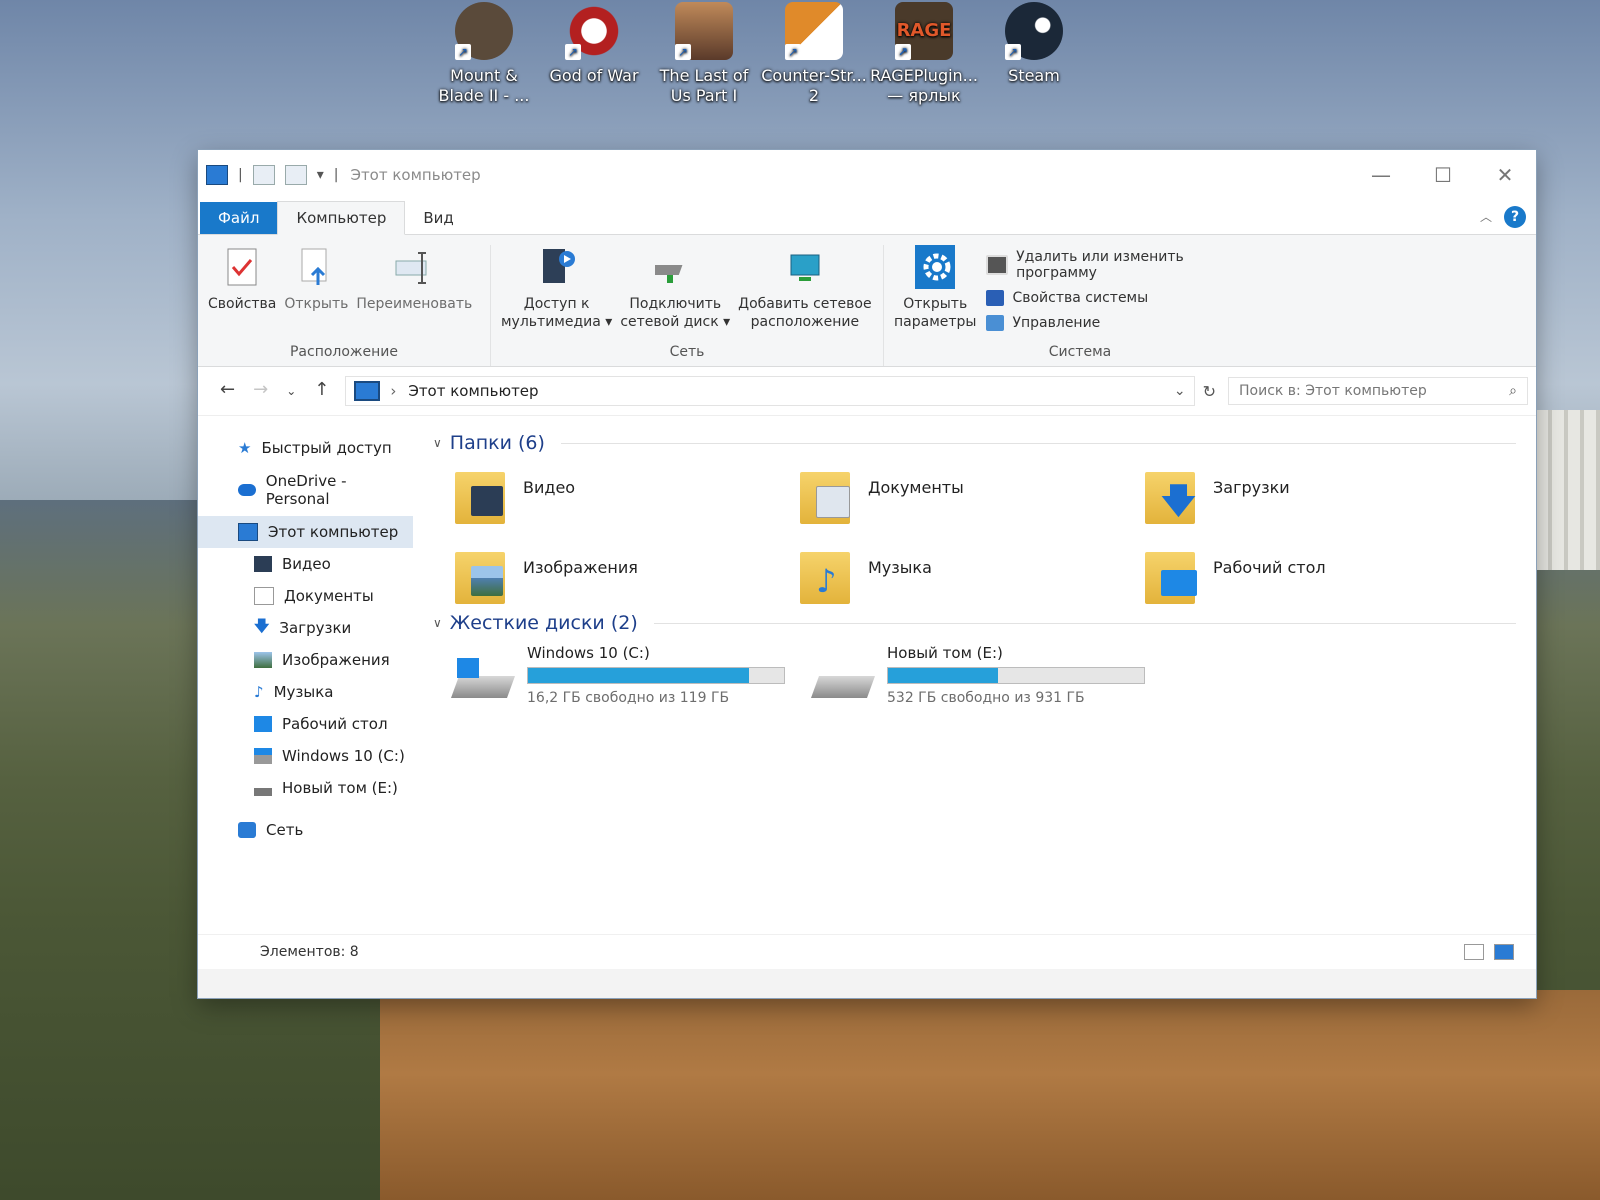  What do you see at coordinates (239, 218) in the screenshot?
I see `tab-file: Файл` at bounding box center [239, 218].